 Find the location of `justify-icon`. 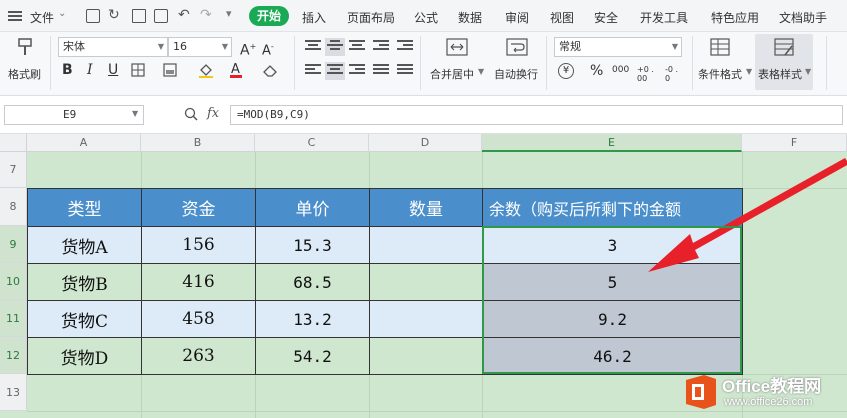

justify-icon is located at coordinates (381, 71).